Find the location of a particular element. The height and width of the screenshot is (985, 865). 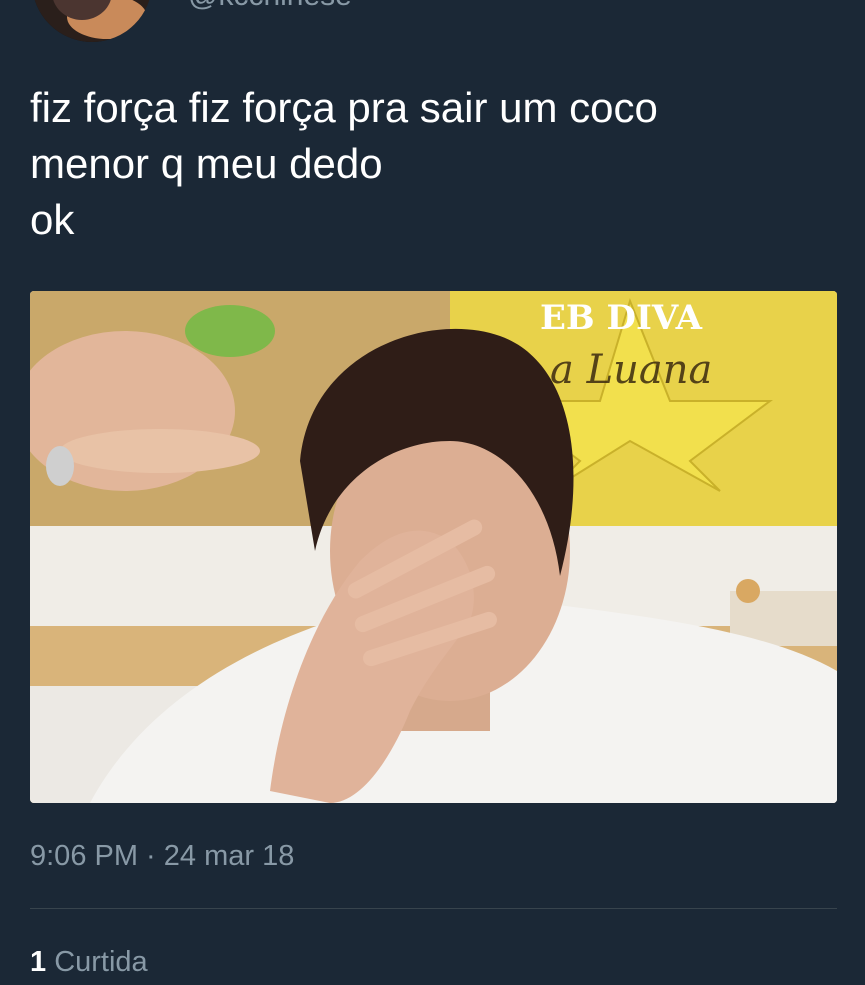

banner-text: EB DIVA is located at coordinates (621, 318).